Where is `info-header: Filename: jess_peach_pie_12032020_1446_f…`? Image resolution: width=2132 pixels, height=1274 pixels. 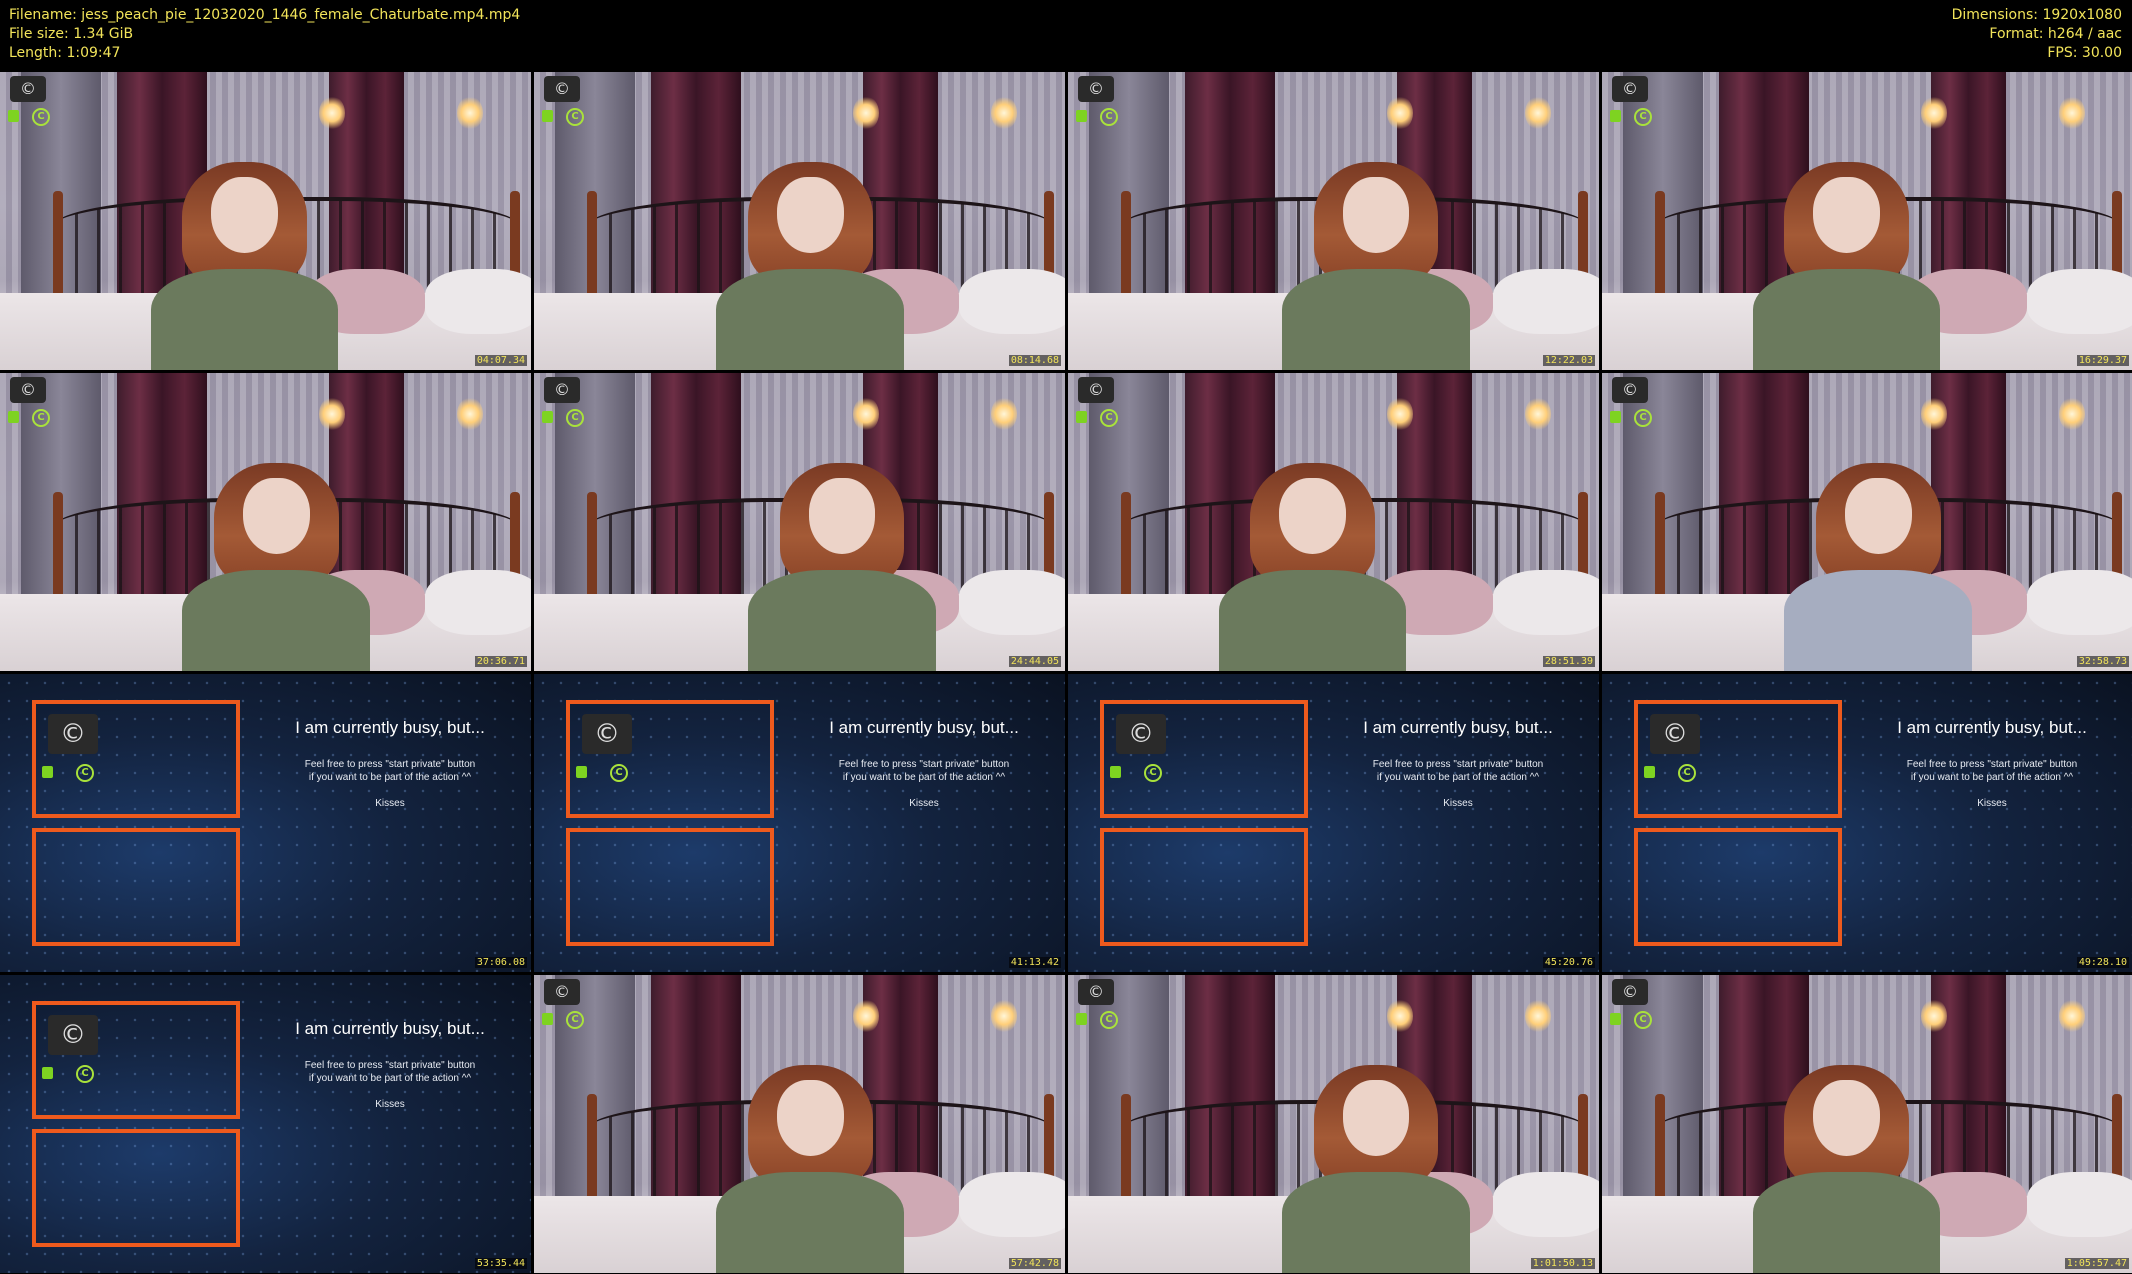
info-header: Filename: jess_peach_pie_12032020_1446_f… is located at coordinates (1066, 36).